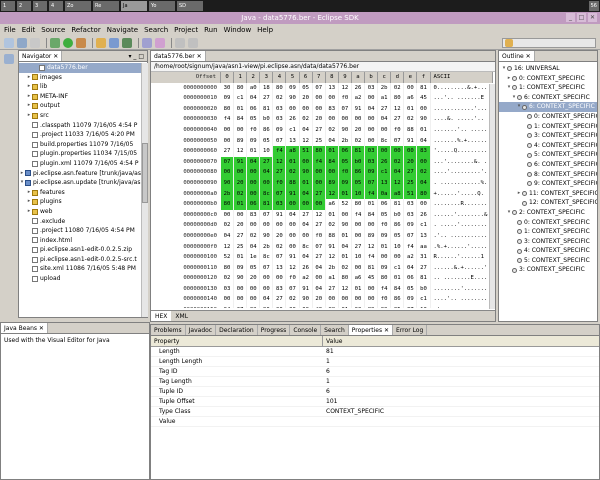 This screenshot has height=480, width=600. Describe the element at coordinates (80, 241) in the screenshot. I see `navigator-item: index.html` at that location.